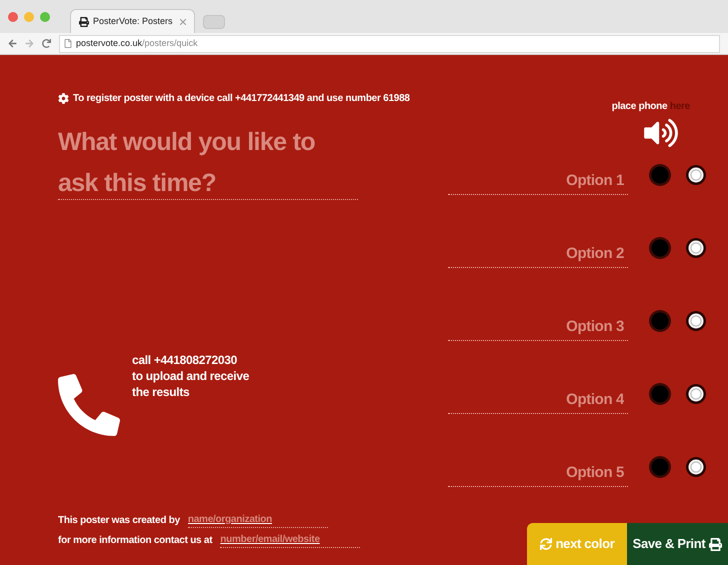 This screenshot has width=728, height=565. Describe the element at coordinates (46, 43) in the screenshot. I see `reload-icon` at that location.